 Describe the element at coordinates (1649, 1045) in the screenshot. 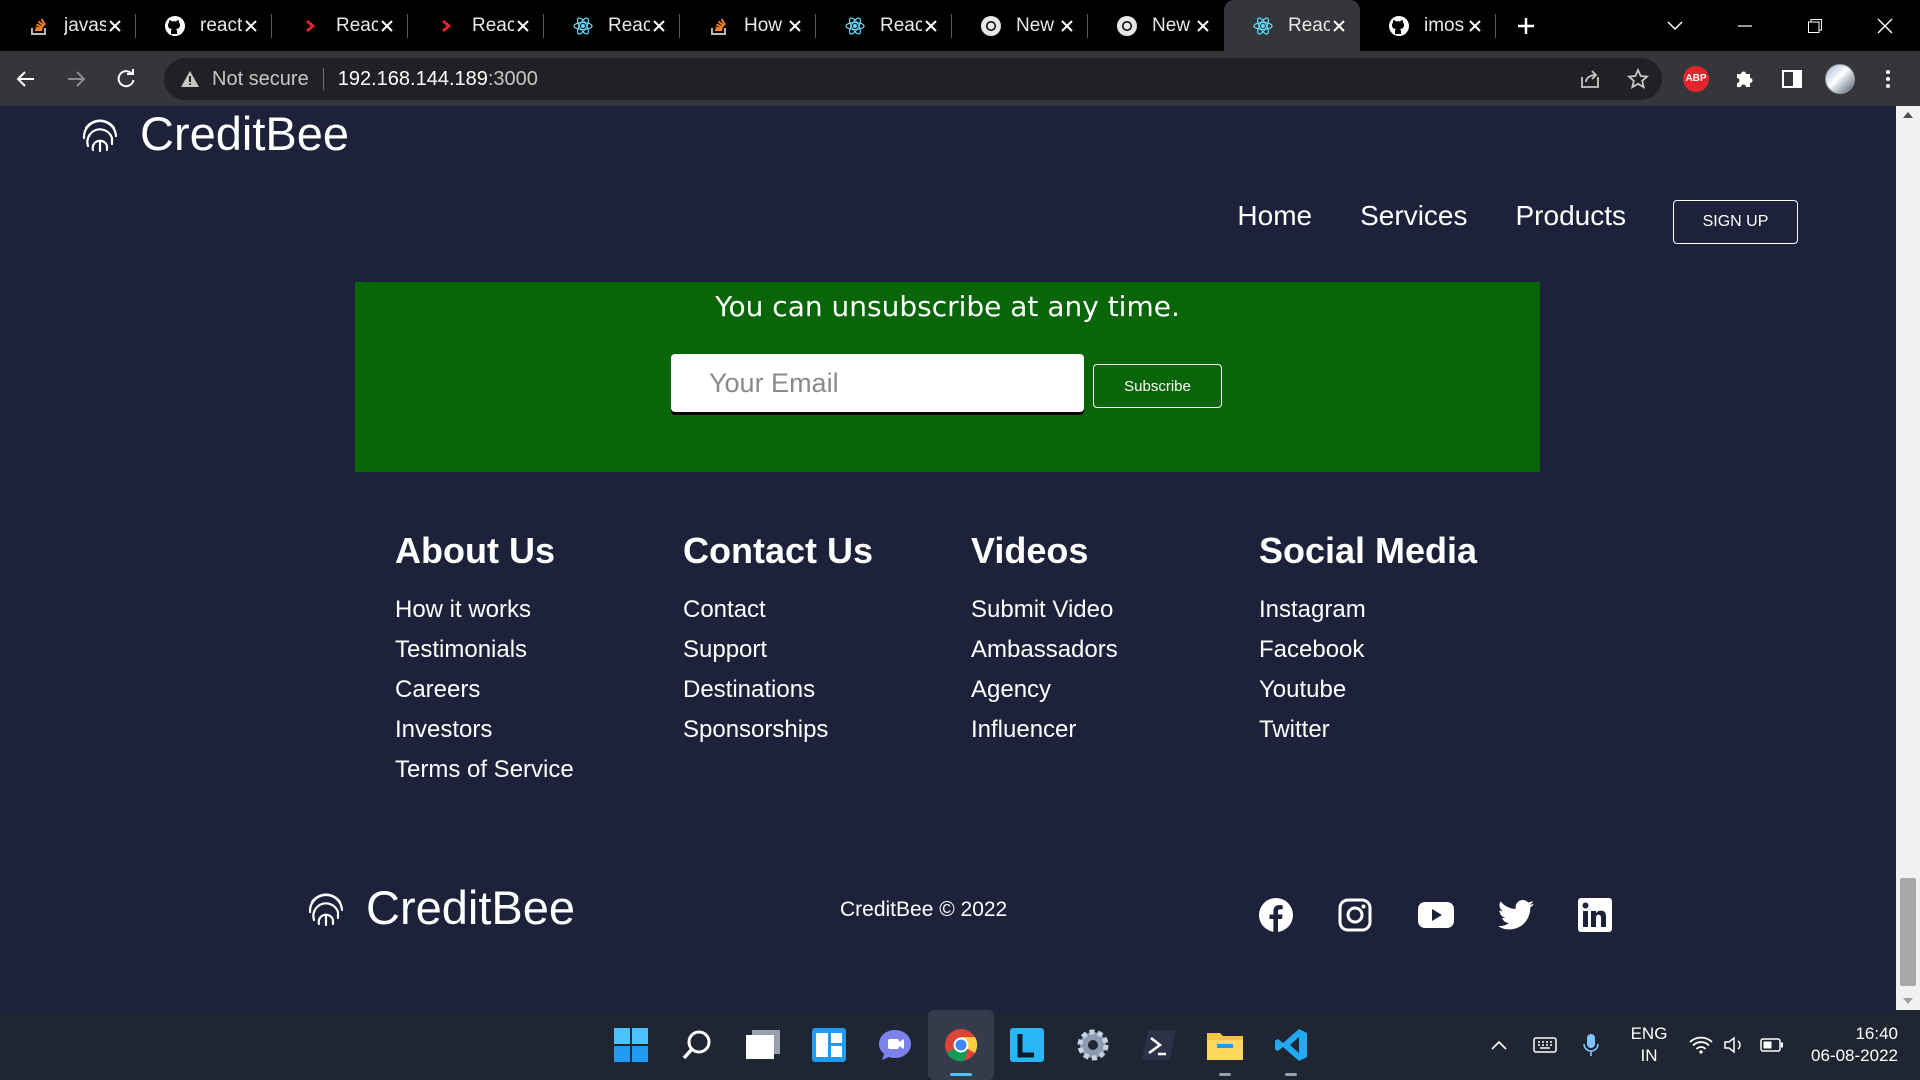

I see `input-language-indicator: ENG IN` at that location.